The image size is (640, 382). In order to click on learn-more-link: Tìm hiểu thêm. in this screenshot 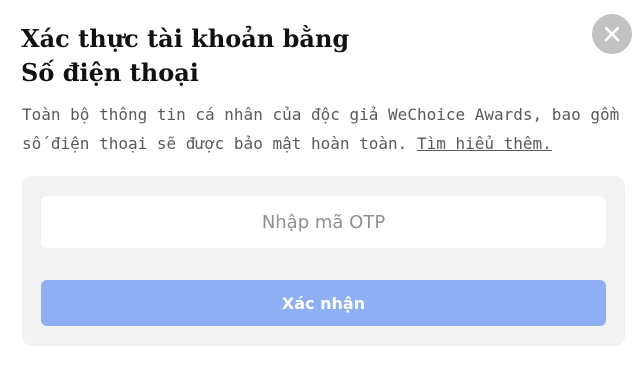, I will do `click(484, 143)`.